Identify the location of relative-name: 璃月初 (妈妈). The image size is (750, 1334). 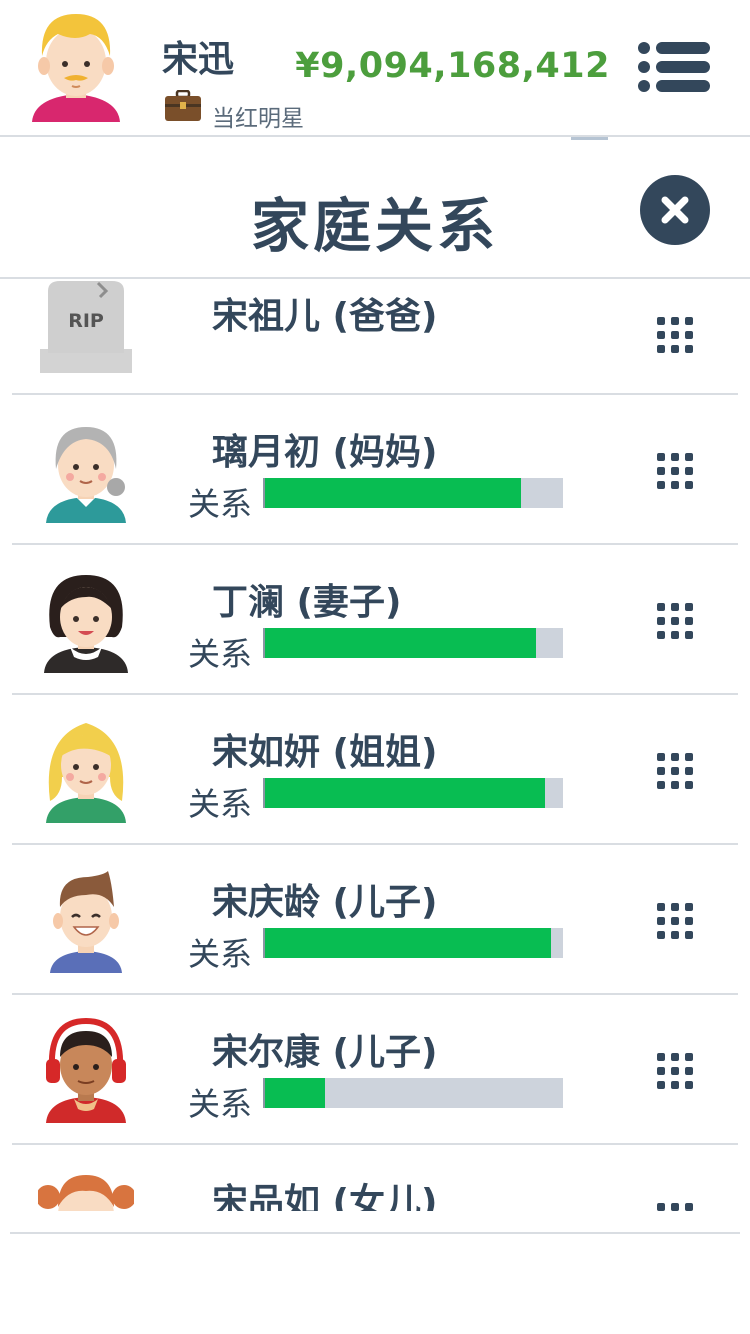
(325, 452).